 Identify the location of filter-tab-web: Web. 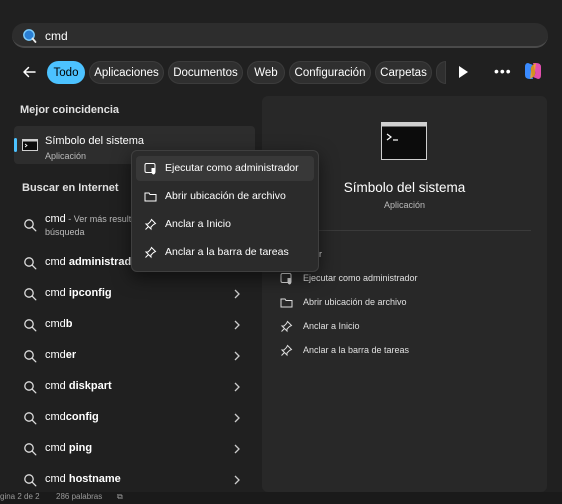
(266, 72).